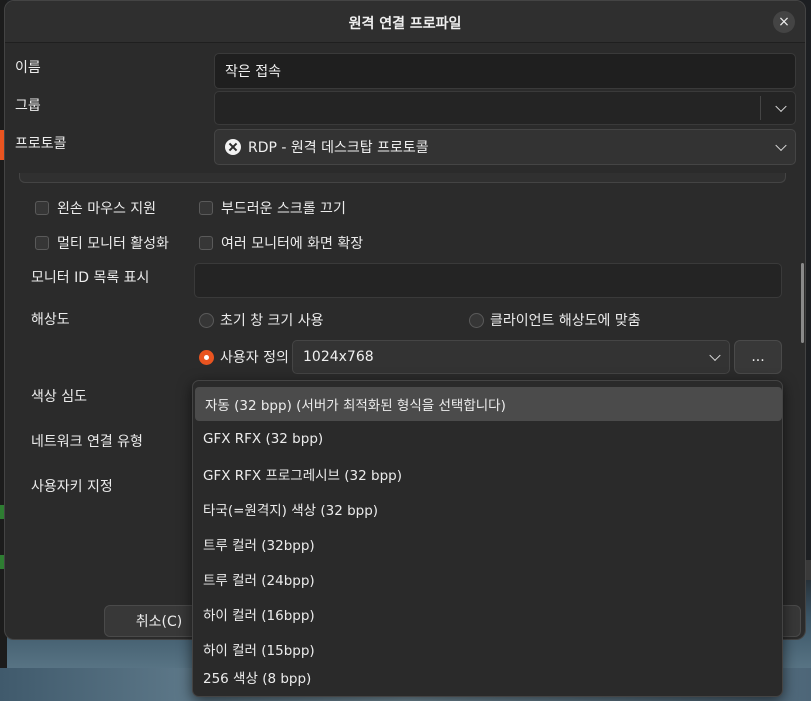 This screenshot has width=811, height=701. Describe the element at coordinates (95, 208) in the screenshot. I see `left-mouse-checkbox: 왼손 마우스 지원` at that location.